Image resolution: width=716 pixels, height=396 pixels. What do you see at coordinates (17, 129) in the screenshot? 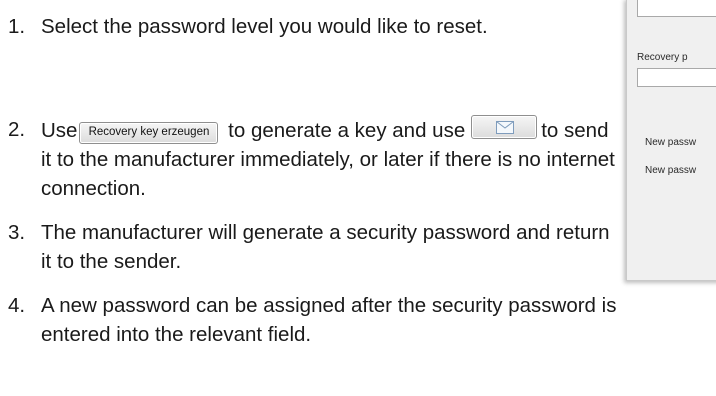
I see `step-number: 2.` at bounding box center [17, 129].